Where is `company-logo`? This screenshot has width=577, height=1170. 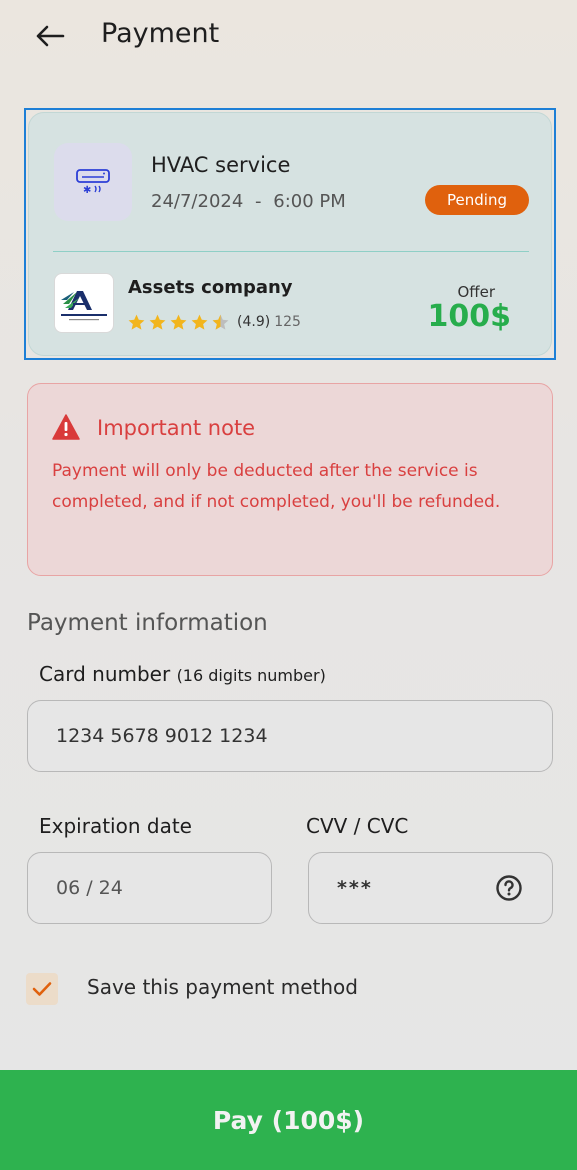
company-logo is located at coordinates (84, 303).